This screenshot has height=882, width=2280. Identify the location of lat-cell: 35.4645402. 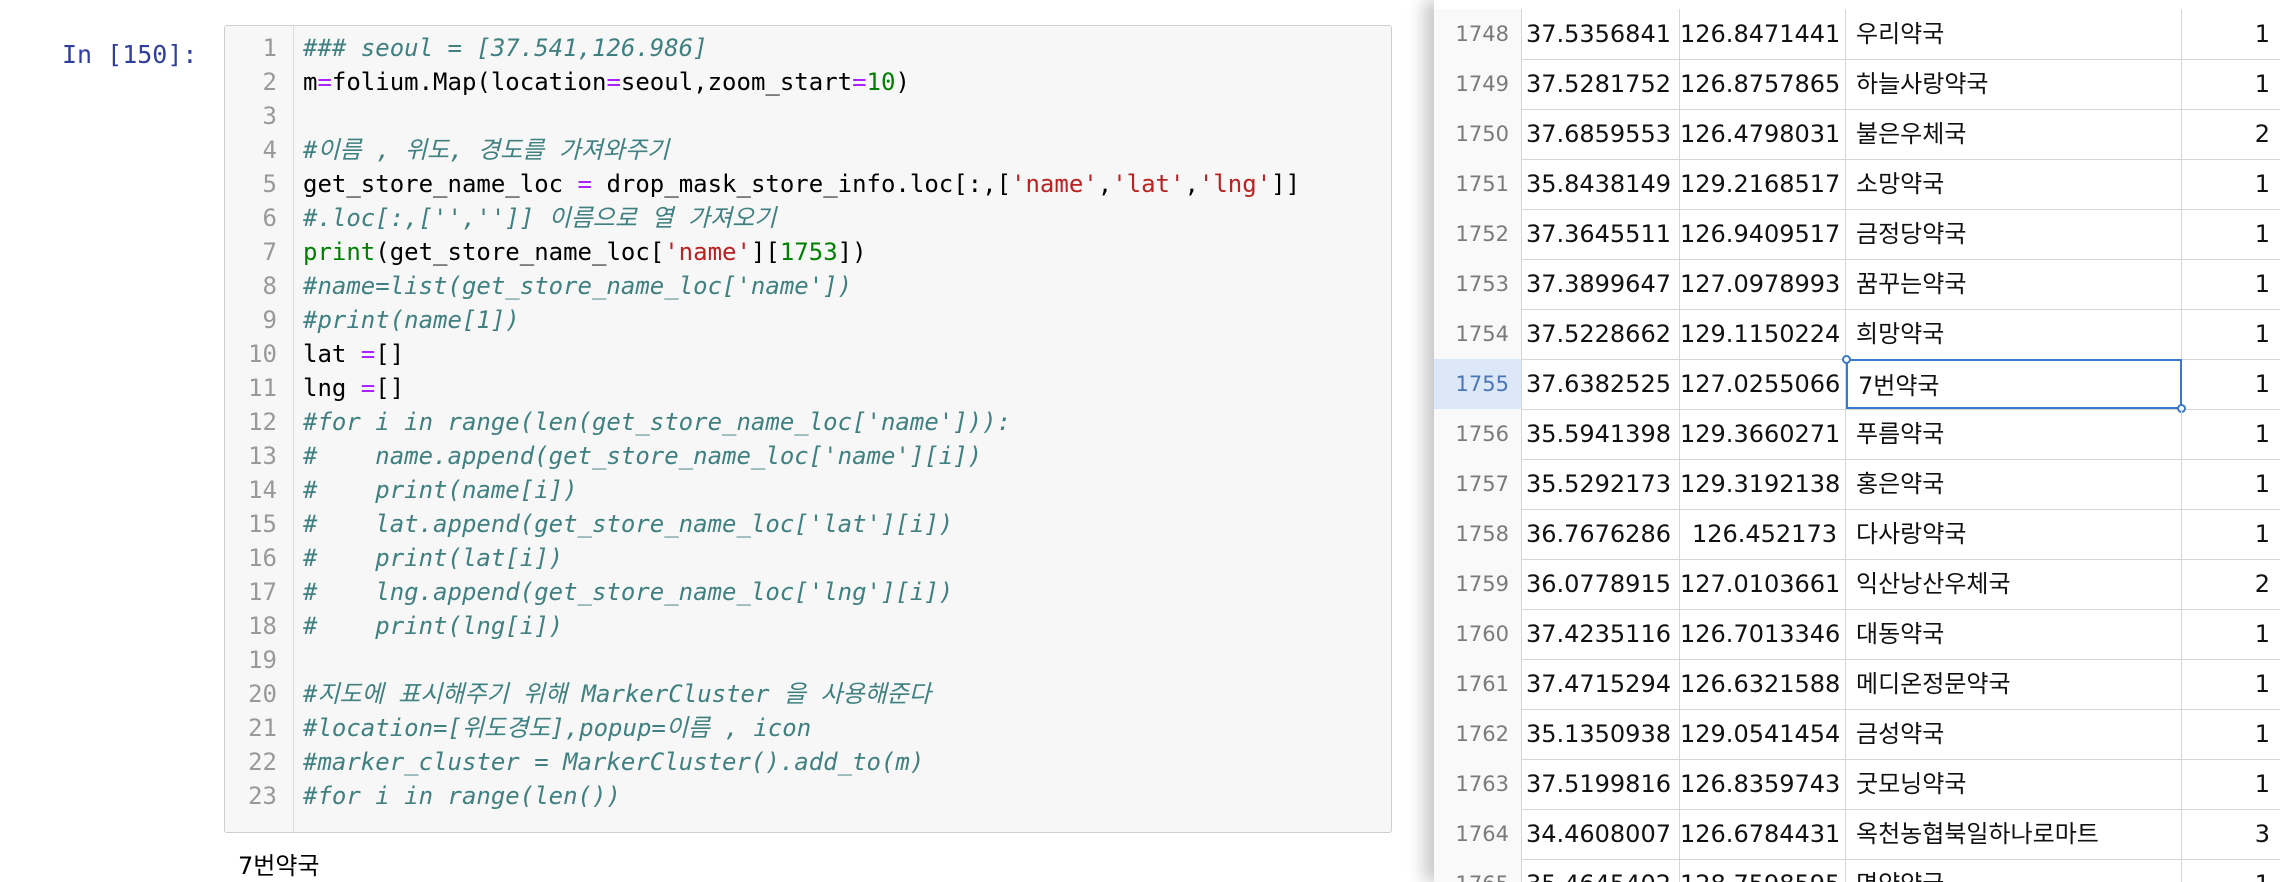
(1601, 870).